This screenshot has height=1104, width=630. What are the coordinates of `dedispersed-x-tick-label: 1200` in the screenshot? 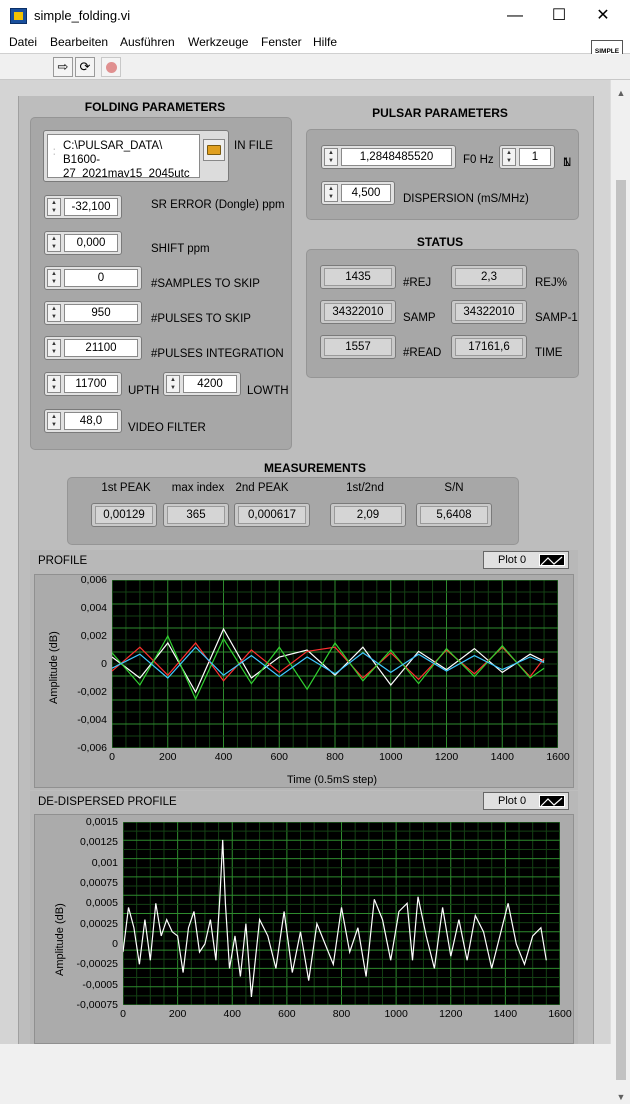 It's located at (451, 1014).